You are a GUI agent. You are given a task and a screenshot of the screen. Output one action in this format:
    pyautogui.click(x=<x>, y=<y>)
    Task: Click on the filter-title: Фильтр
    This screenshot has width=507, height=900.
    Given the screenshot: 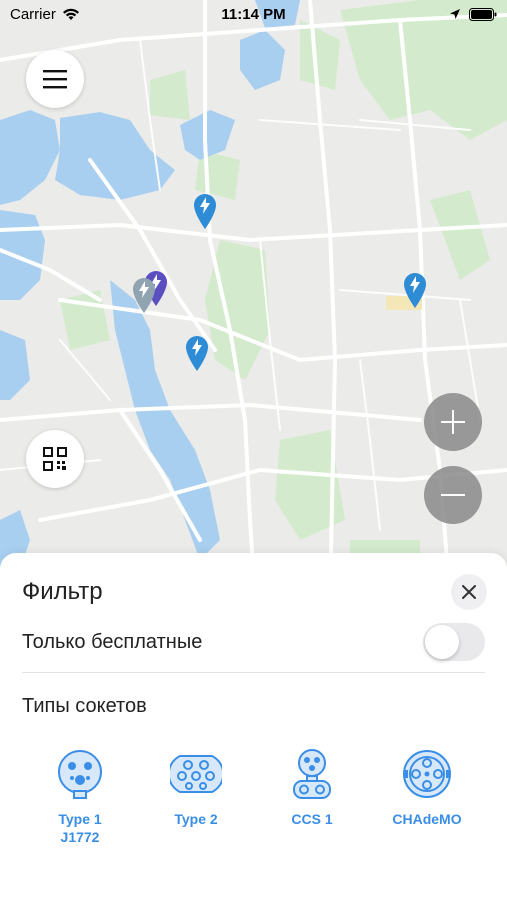 What is the action you would take?
    pyautogui.click(x=62, y=591)
    